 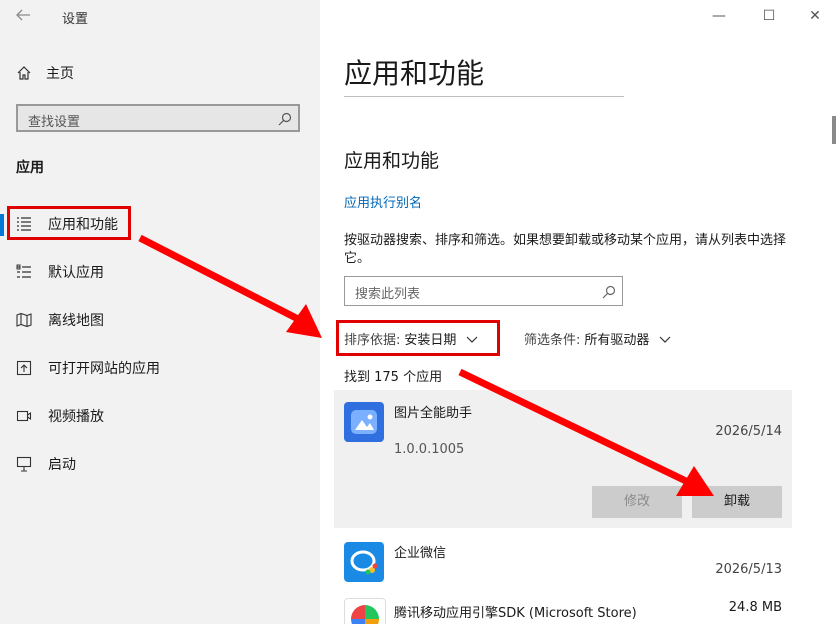 What do you see at coordinates (737, 502) in the screenshot?
I see `uninstall-button: 卸载` at bounding box center [737, 502].